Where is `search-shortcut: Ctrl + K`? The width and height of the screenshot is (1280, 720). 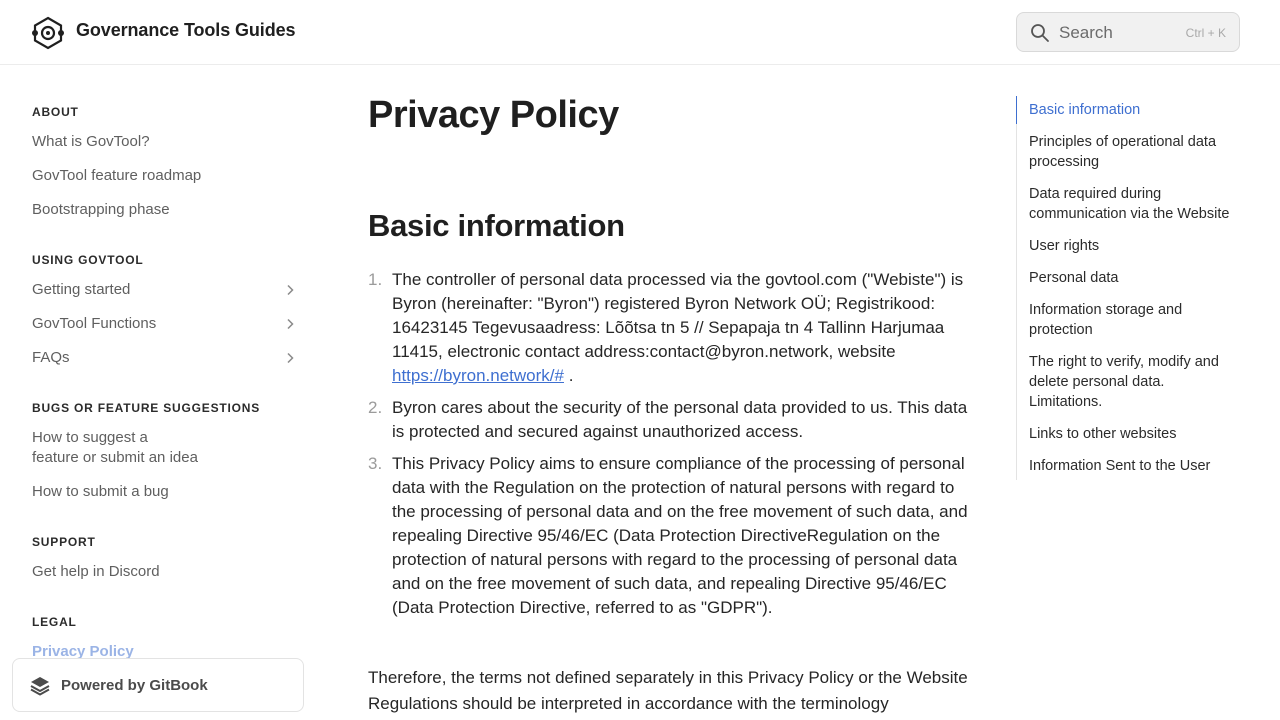 search-shortcut: Ctrl + K is located at coordinates (1205, 33).